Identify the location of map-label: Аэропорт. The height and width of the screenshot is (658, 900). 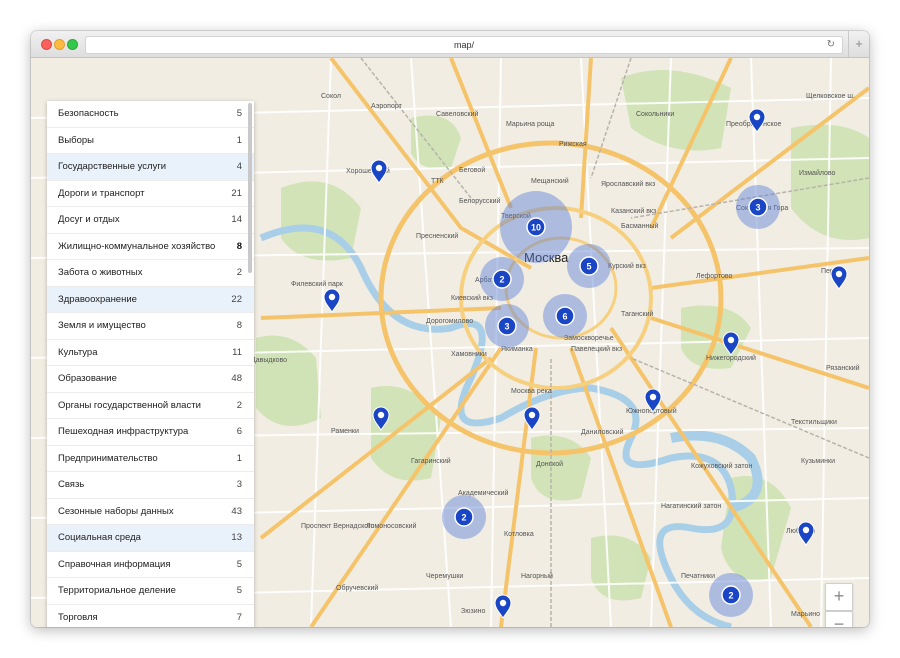
(387, 106).